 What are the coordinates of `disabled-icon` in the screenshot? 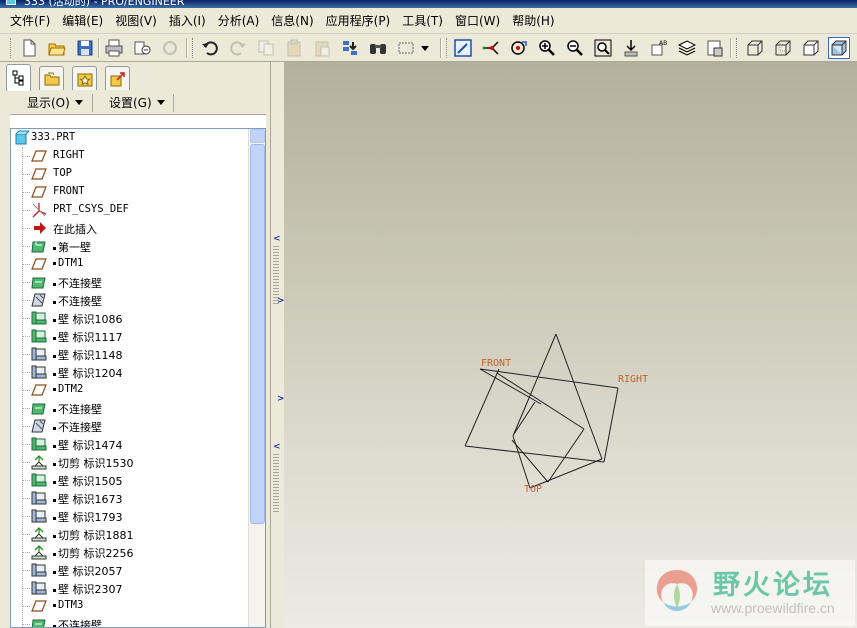 It's located at (170, 48).